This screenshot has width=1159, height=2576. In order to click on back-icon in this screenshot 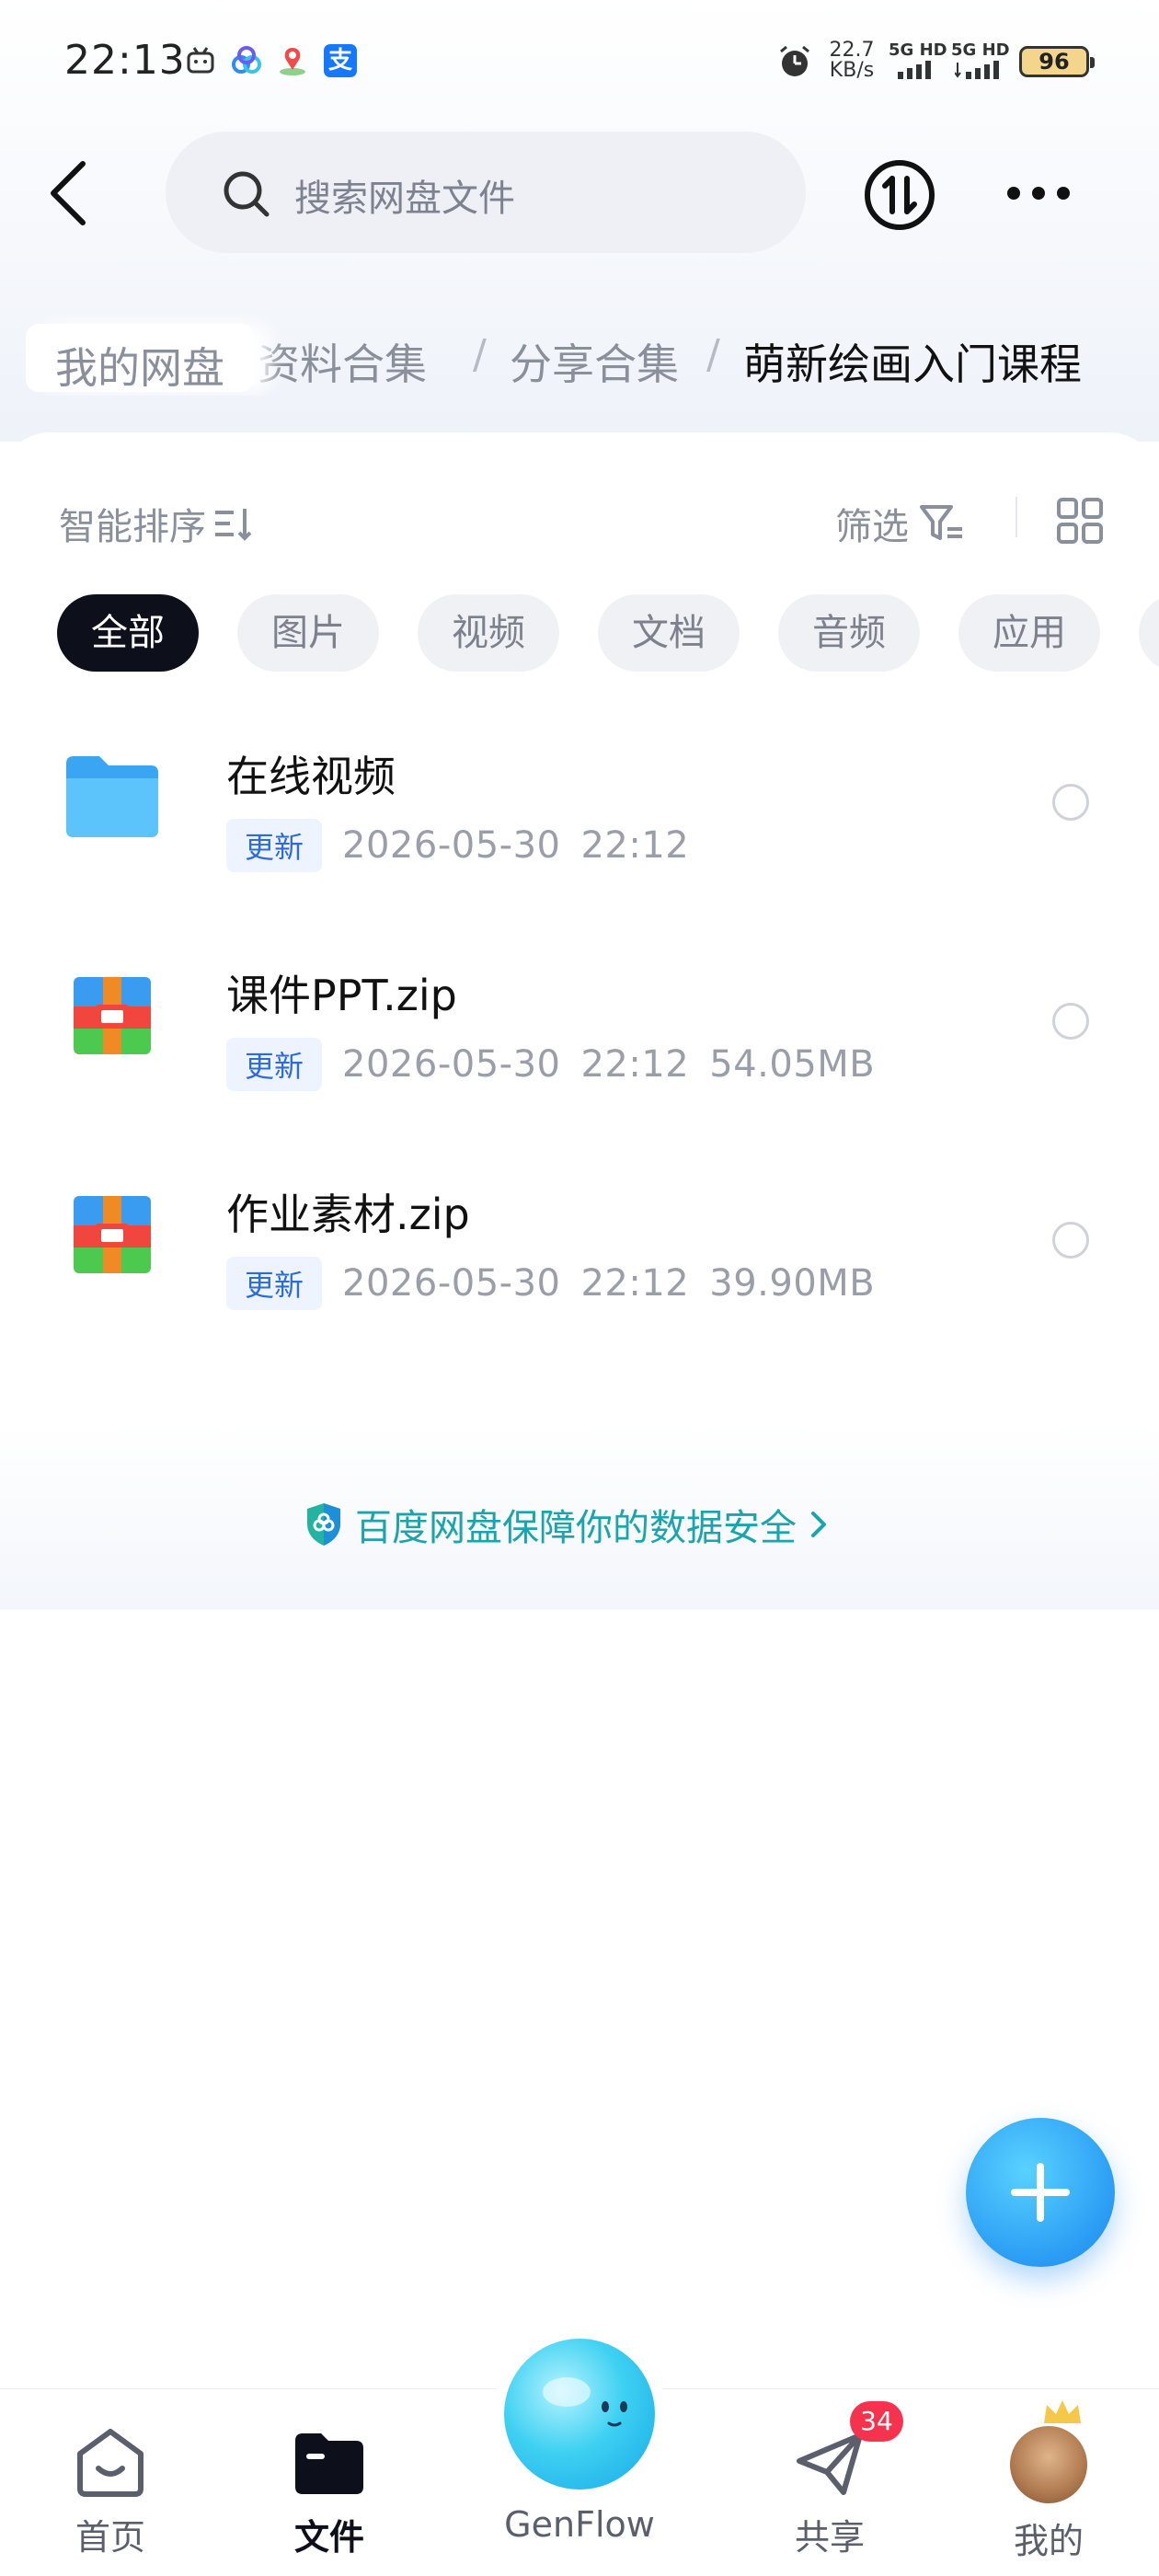, I will do `click(70, 193)`.